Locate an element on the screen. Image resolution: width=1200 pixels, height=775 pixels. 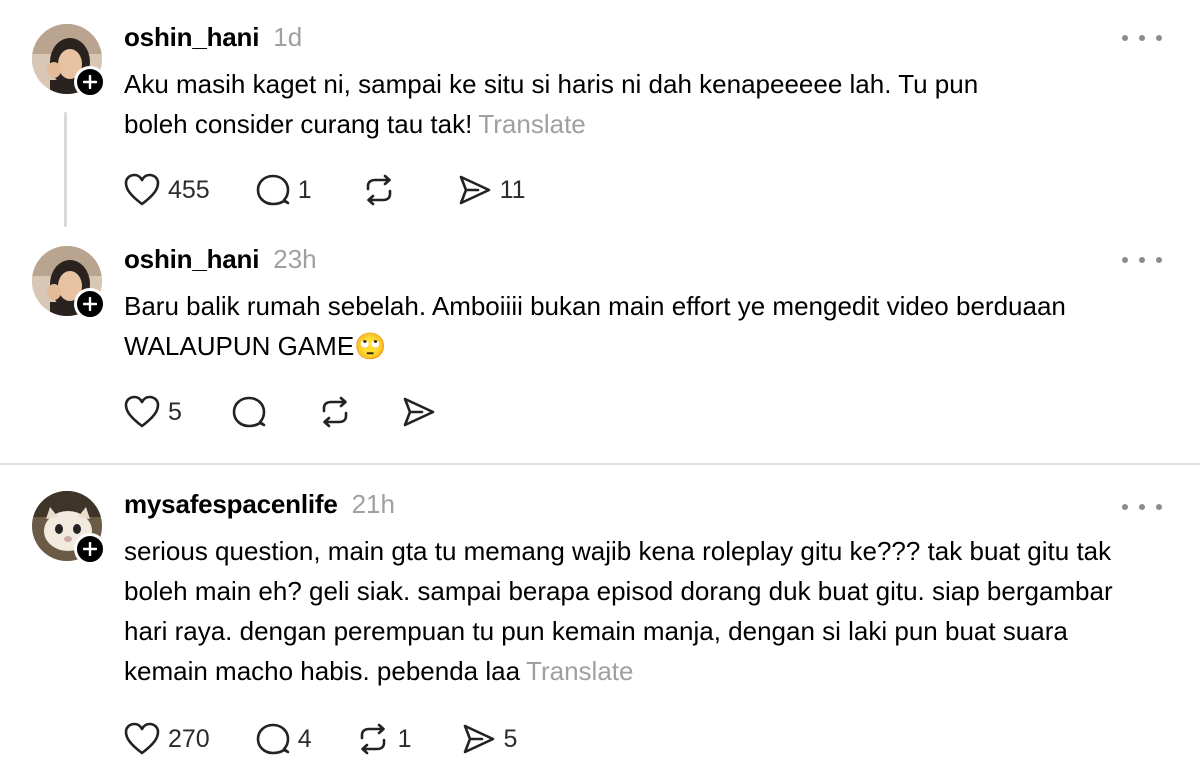
like-count: 5 is located at coordinates (175, 411).